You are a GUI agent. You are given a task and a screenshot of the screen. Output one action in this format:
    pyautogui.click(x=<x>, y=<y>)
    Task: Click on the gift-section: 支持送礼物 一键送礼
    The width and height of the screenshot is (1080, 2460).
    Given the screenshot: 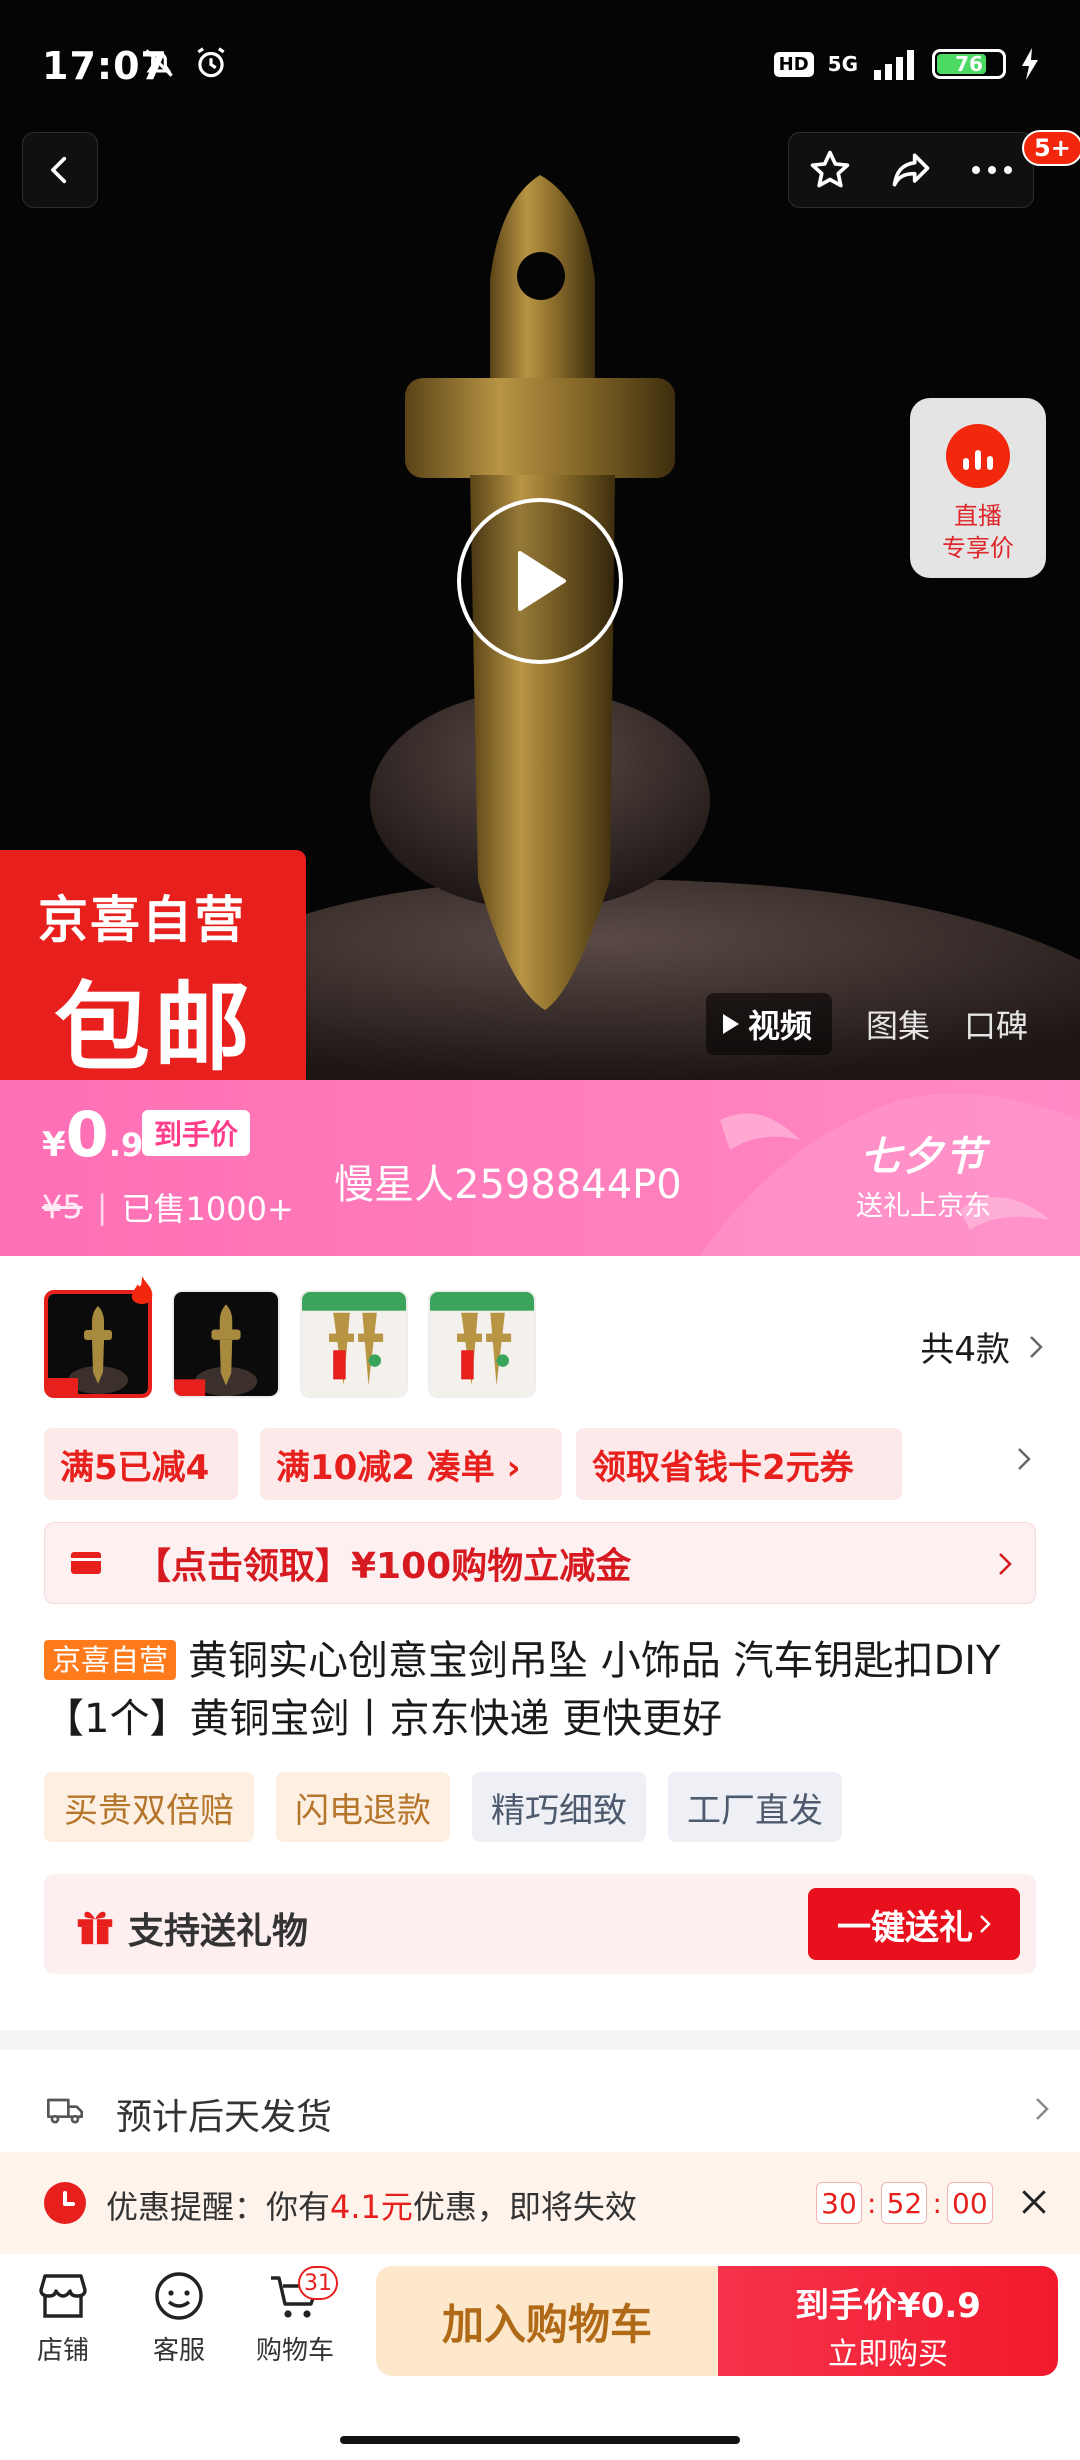 What is the action you would take?
    pyautogui.click(x=540, y=1924)
    